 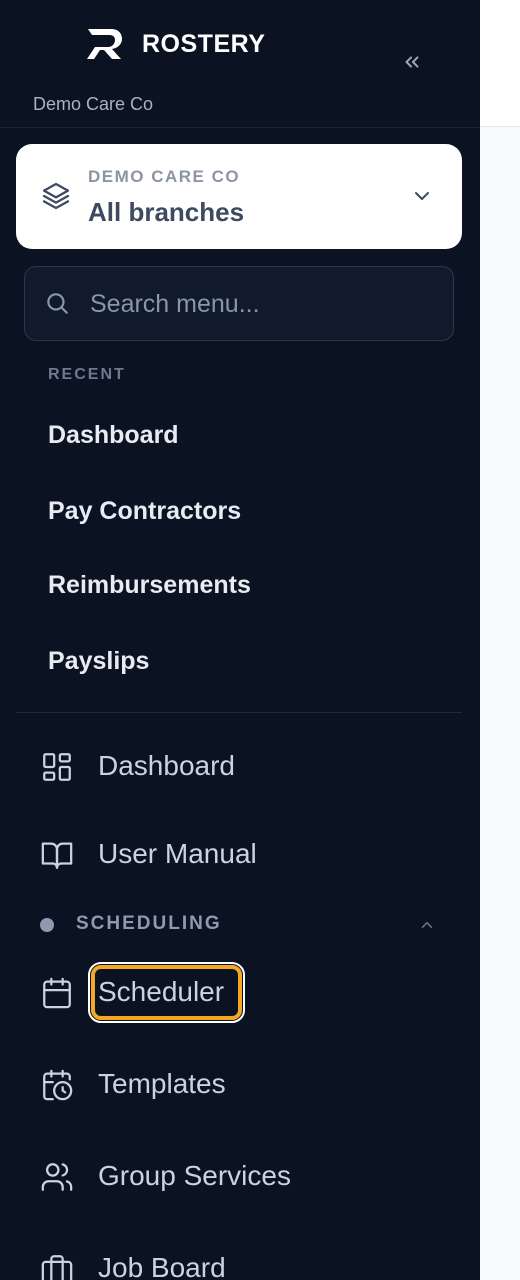 What do you see at coordinates (57, 855) in the screenshot?
I see `book-open-icon` at bounding box center [57, 855].